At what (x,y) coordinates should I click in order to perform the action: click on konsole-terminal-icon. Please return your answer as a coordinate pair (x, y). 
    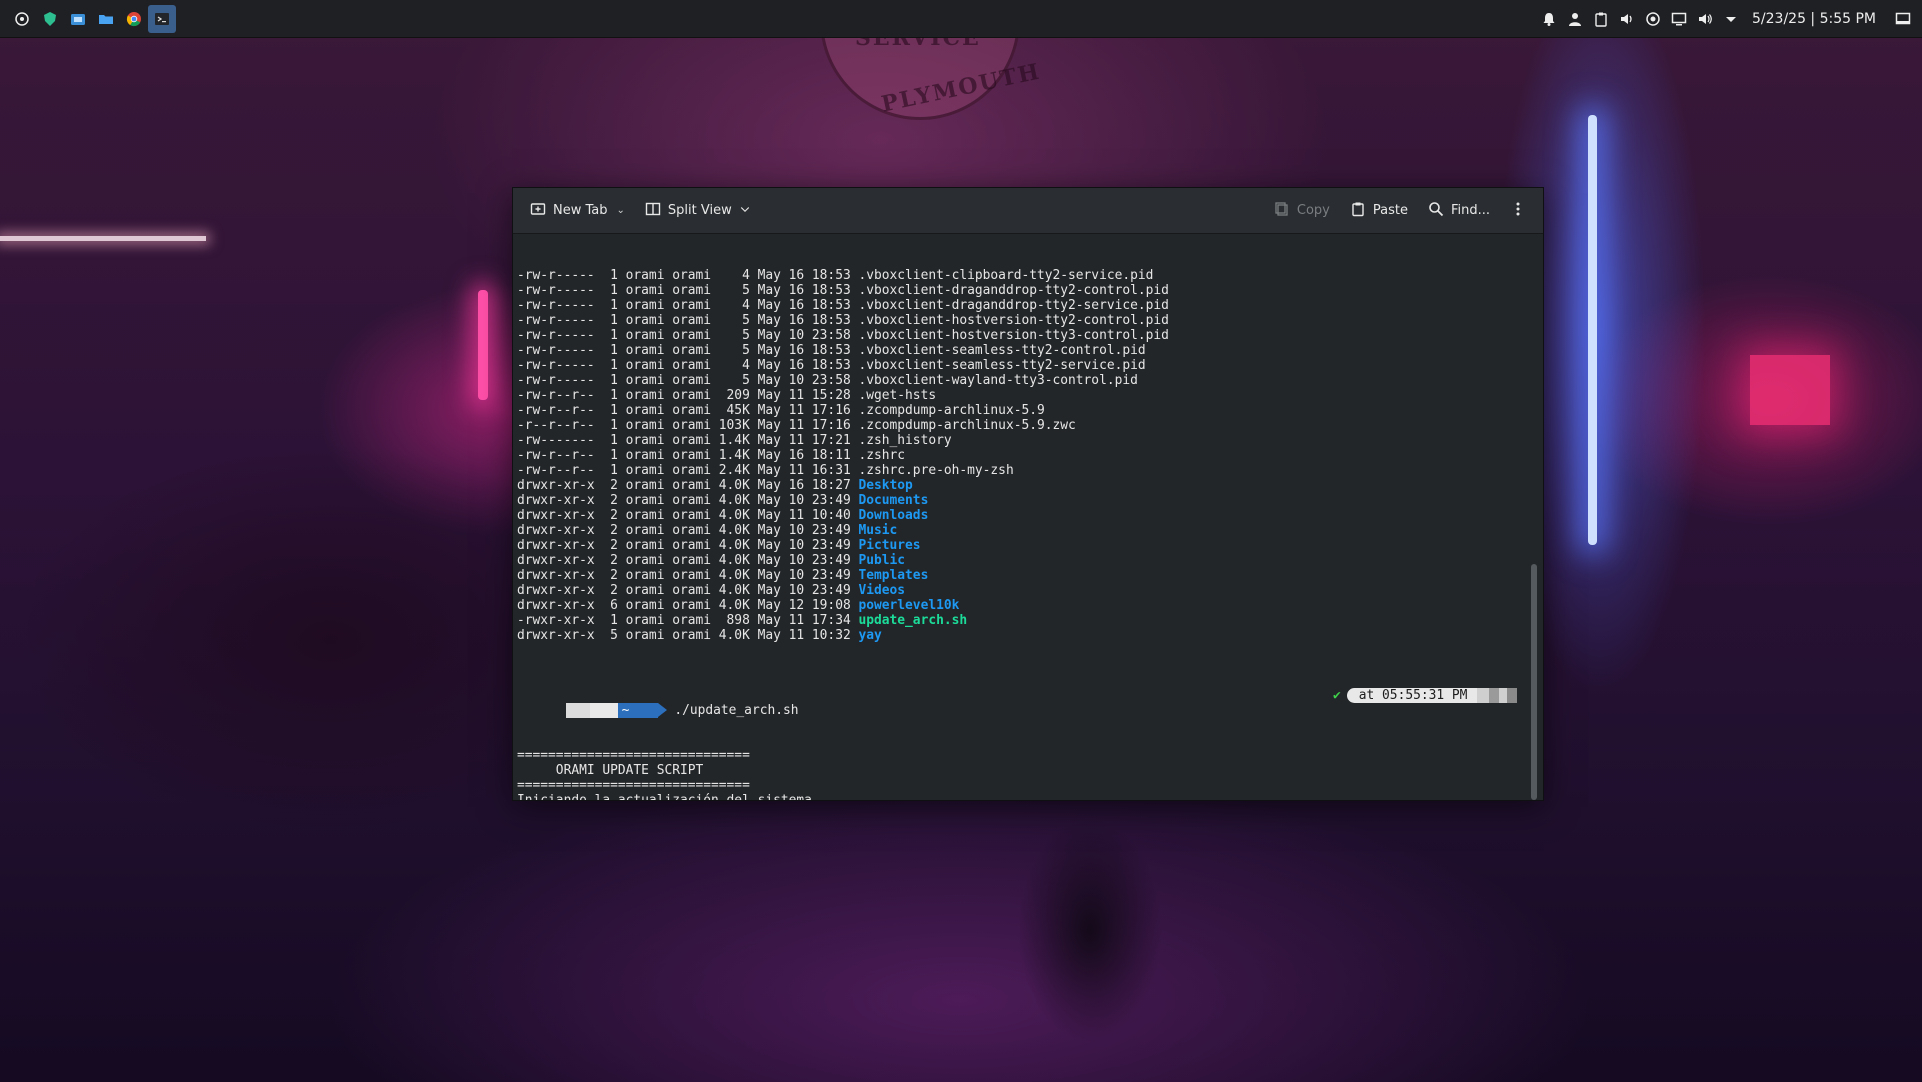
    Looking at the image, I should click on (162, 18).